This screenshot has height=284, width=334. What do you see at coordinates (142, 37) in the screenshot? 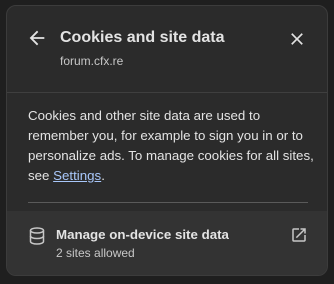
I see `page-title: Cookies and site data` at bounding box center [142, 37].